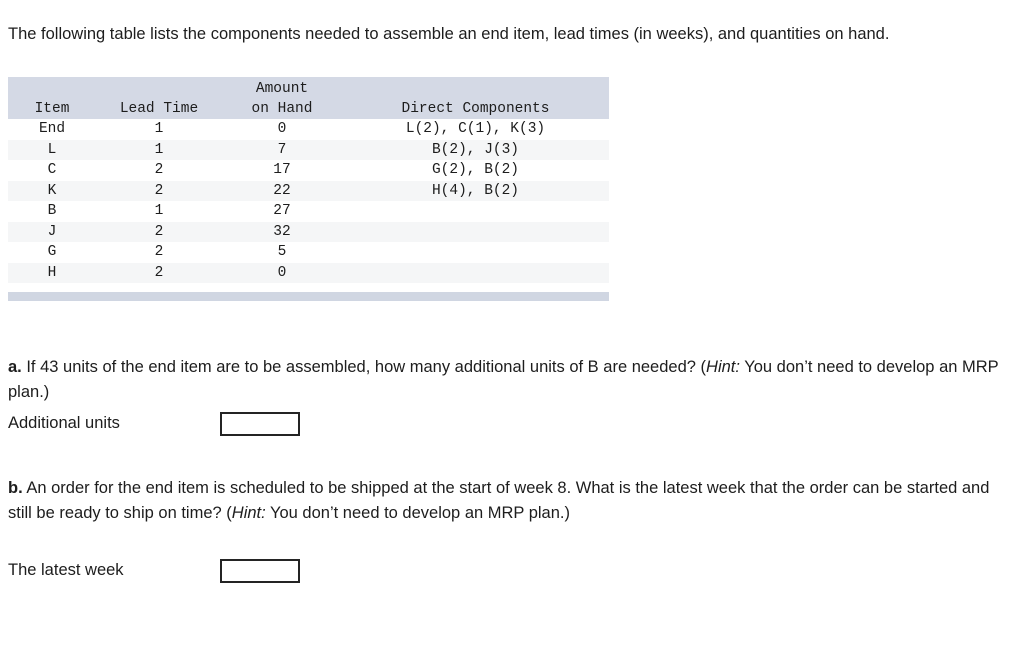 The width and height of the screenshot is (1024, 646). What do you see at coordinates (475, 109) in the screenshot?
I see `column-header-direct-components-label: Direct Components` at bounding box center [475, 109].